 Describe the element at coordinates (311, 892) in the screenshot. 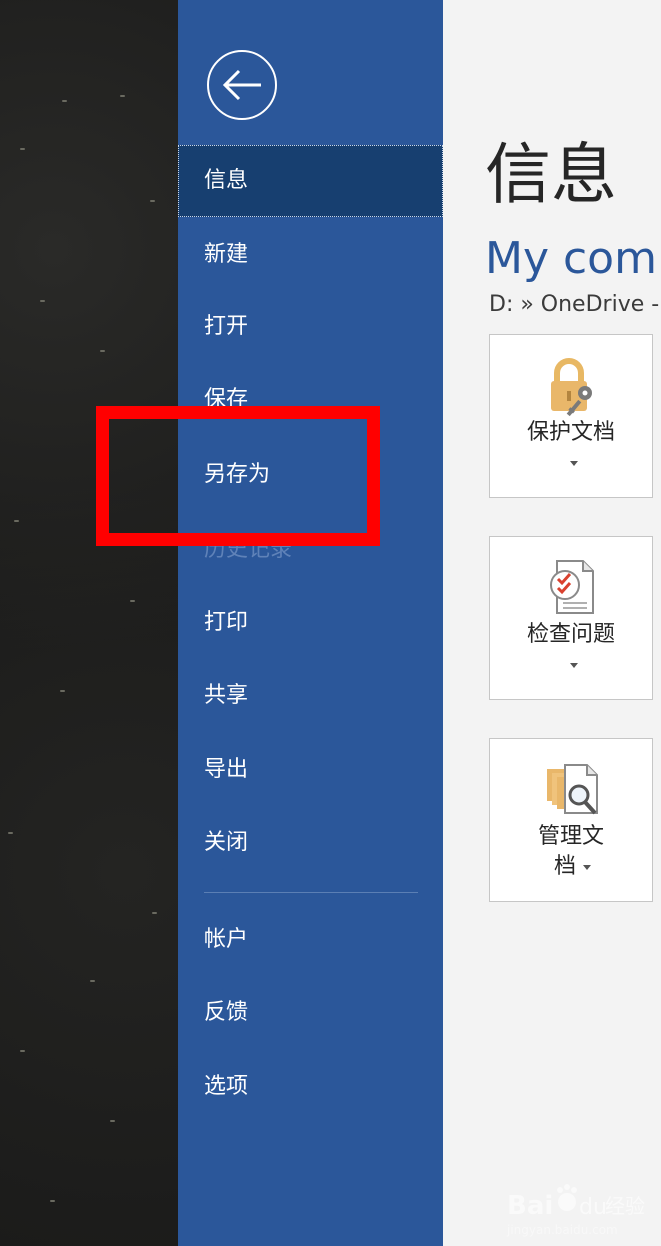

I see `nav-divider` at that location.